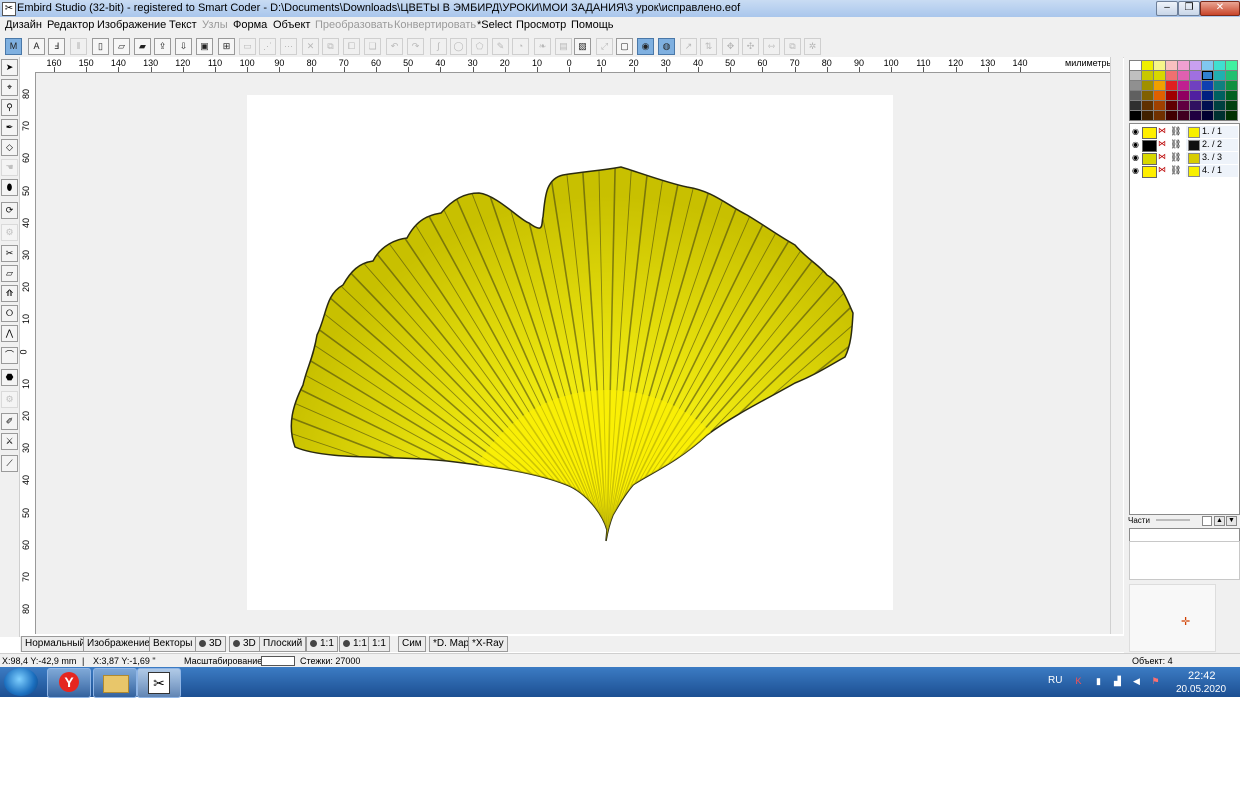  Describe the element at coordinates (750, 46) in the screenshot. I see `toolbar-center-icon: ✣` at that location.